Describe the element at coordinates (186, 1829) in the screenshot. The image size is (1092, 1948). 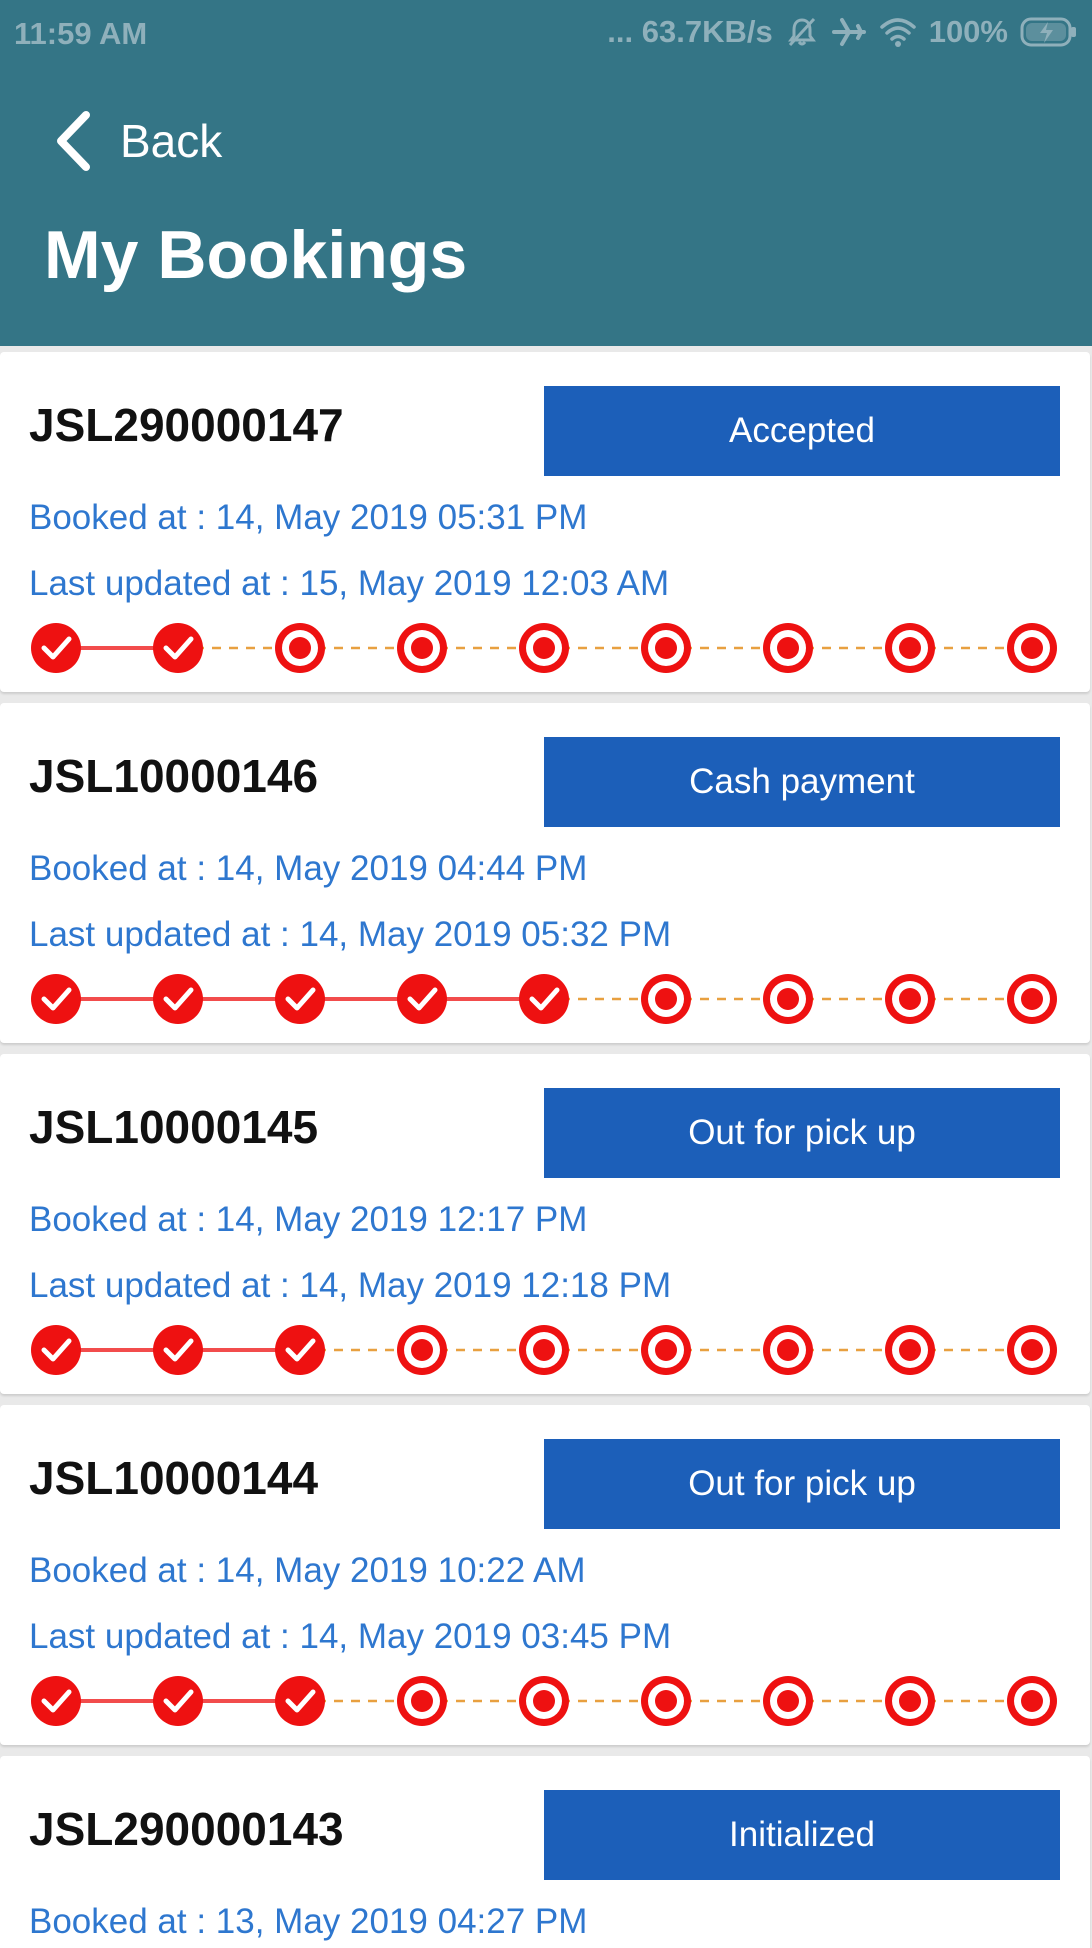
I see `booking-id: JSL290000143` at that location.